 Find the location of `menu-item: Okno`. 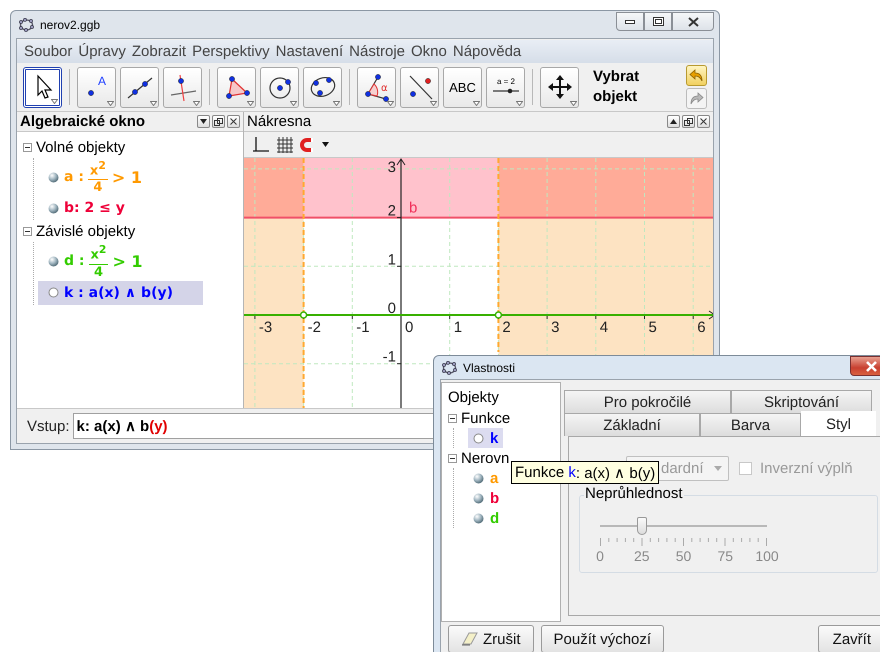

menu-item: Okno is located at coordinates (429, 51).